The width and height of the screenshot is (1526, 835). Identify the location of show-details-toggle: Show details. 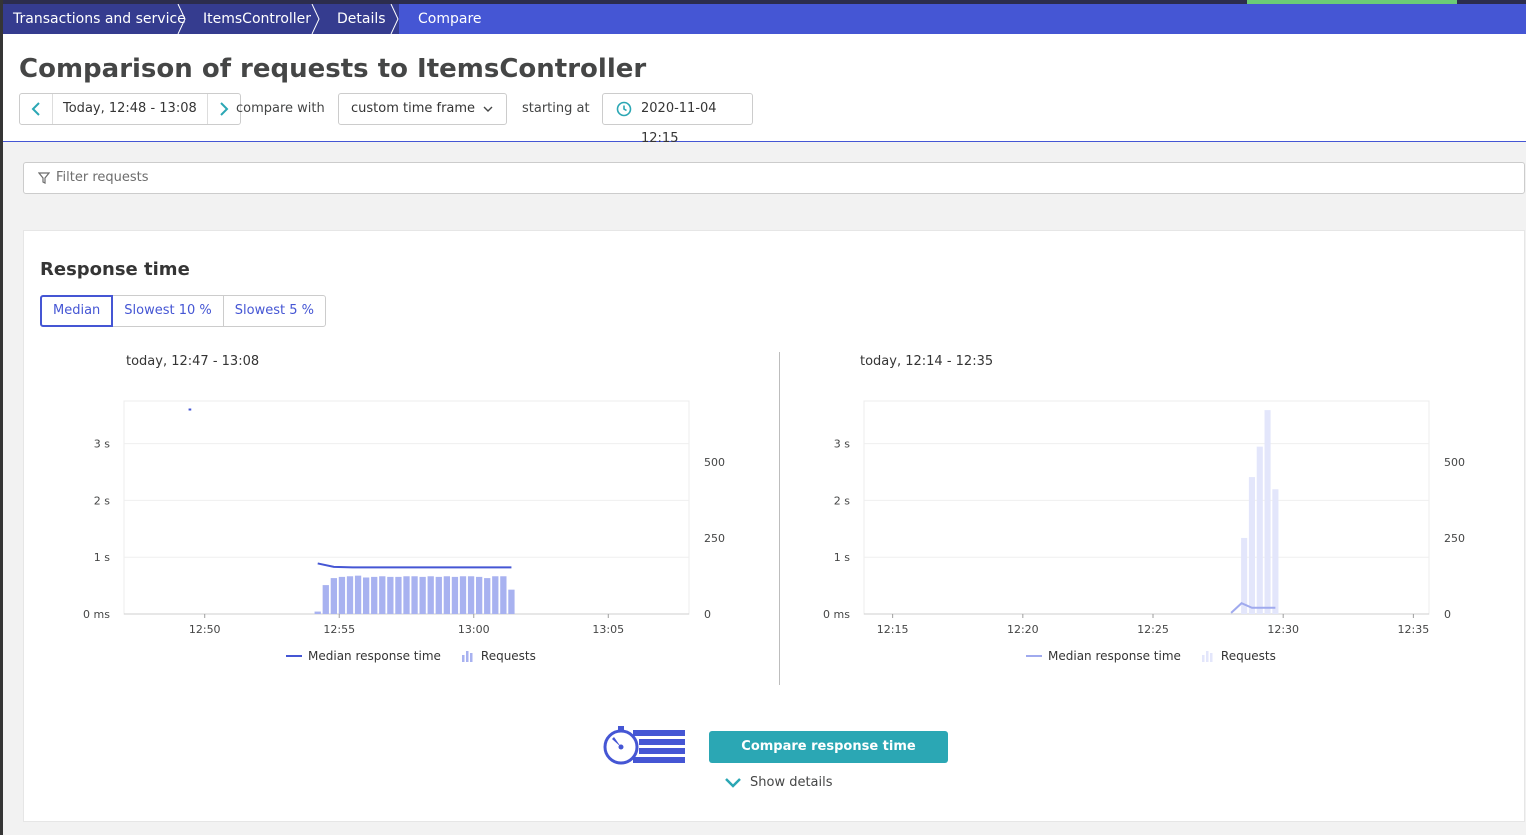
(778, 782).